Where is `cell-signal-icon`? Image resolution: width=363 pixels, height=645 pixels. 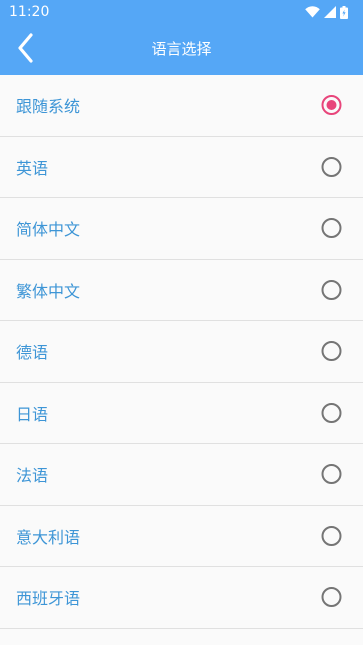
cell-signal-icon is located at coordinates (330, 12).